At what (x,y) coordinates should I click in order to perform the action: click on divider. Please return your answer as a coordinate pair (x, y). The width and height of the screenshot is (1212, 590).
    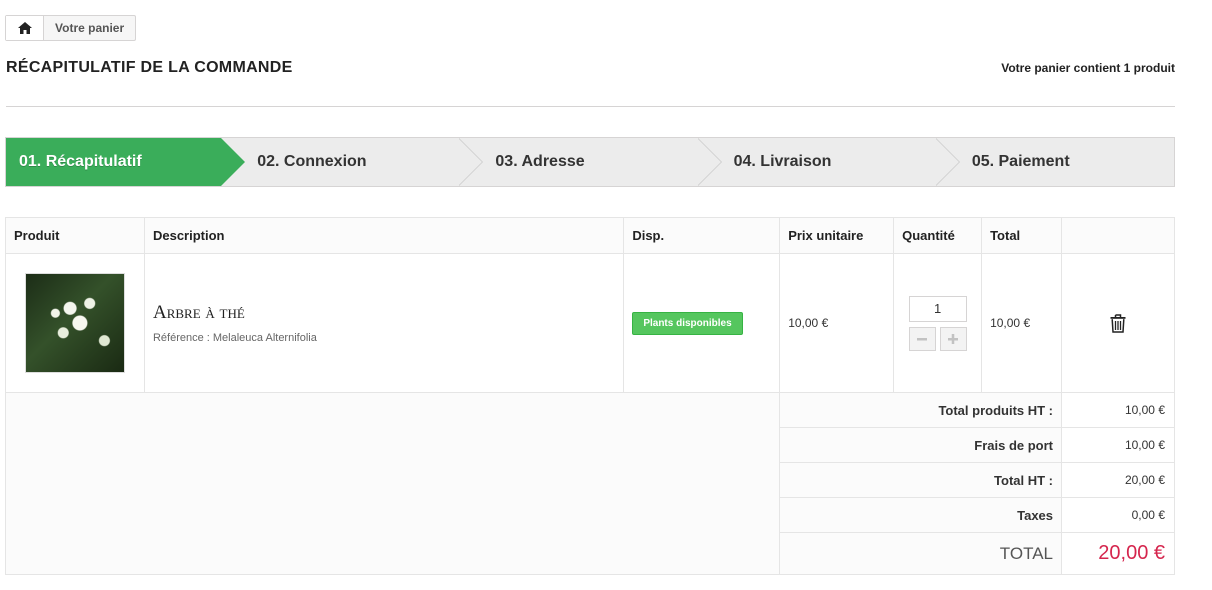
    Looking at the image, I should click on (590, 106).